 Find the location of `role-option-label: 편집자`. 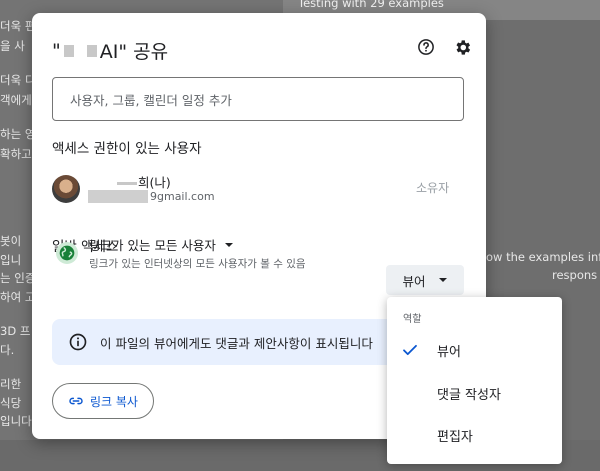

role-option-label: 편집자 is located at coordinates (455, 437).